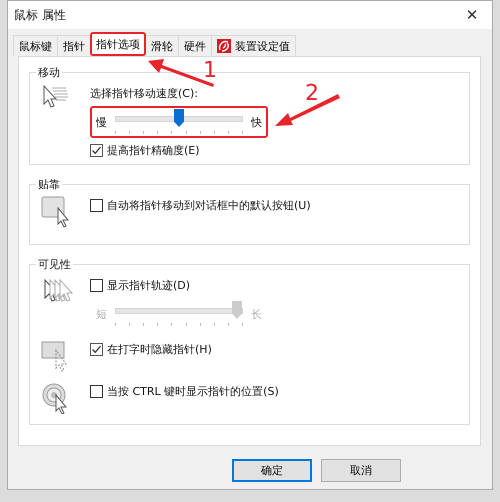 The height and width of the screenshot is (502, 500). I want to click on checkbox-label: 当按 CTRL 键时显示指针的位置(S), so click(193, 391).